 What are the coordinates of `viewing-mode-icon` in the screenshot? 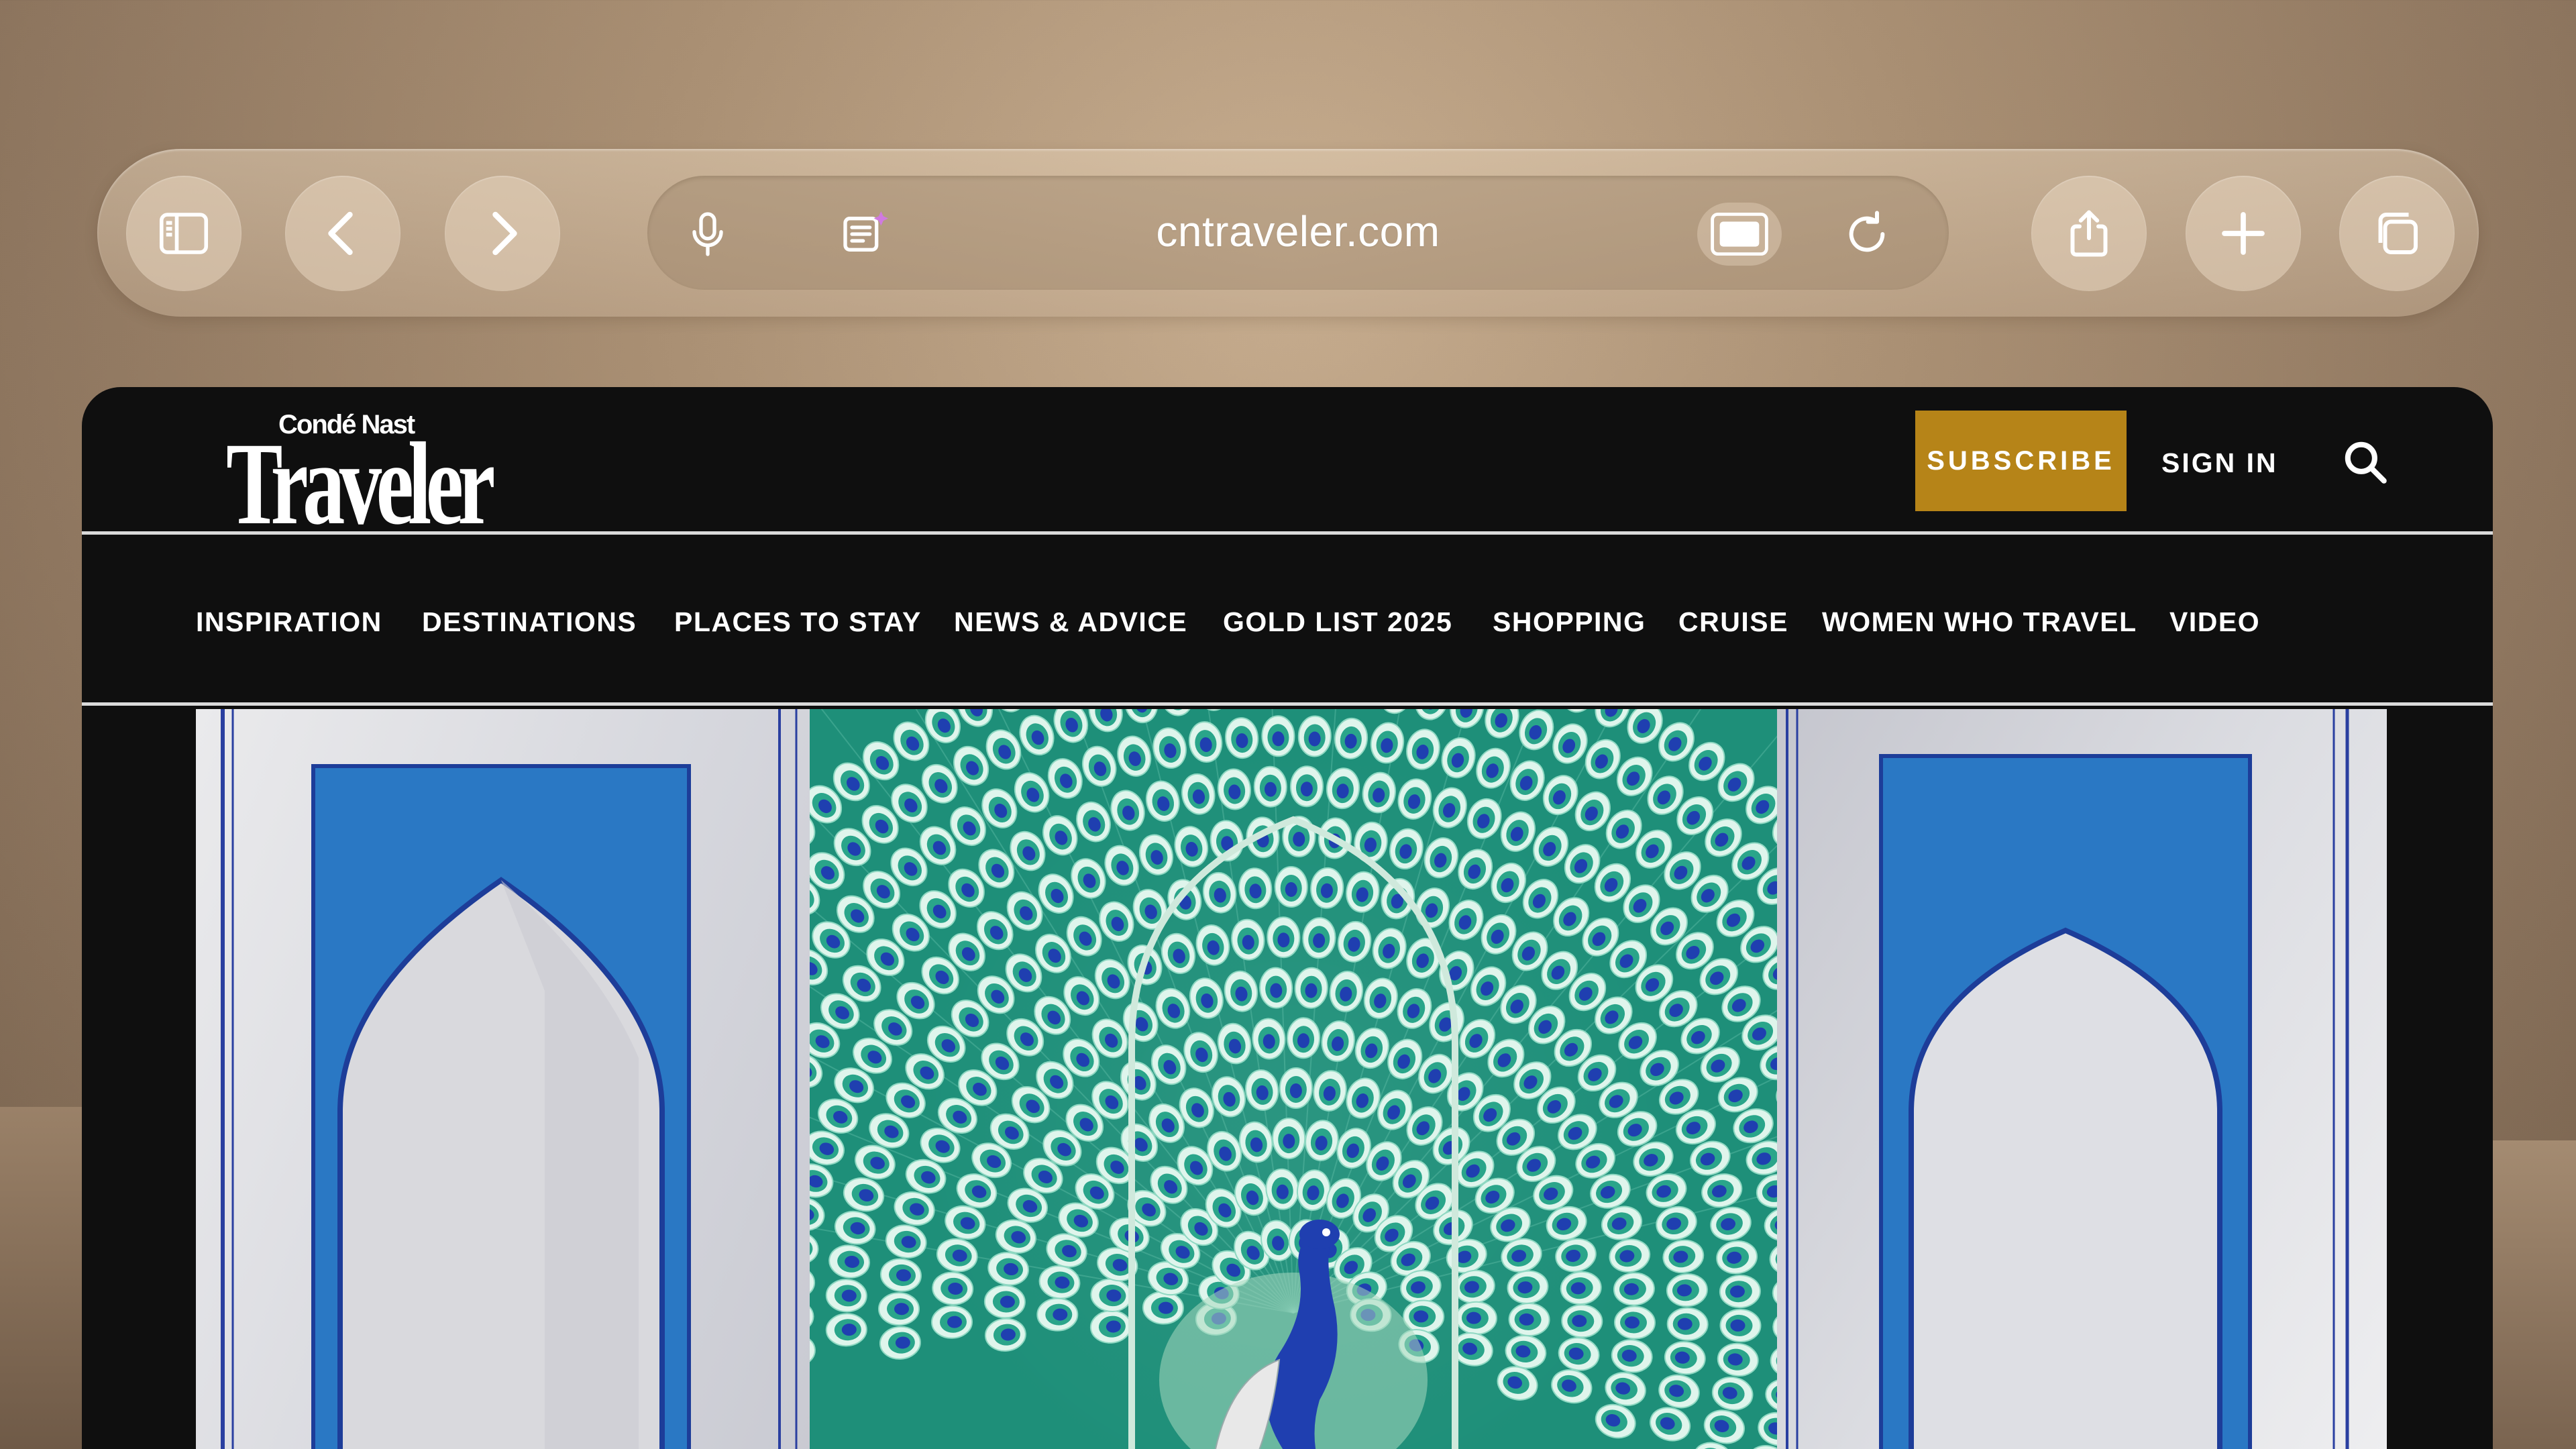 It's located at (1739, 234).